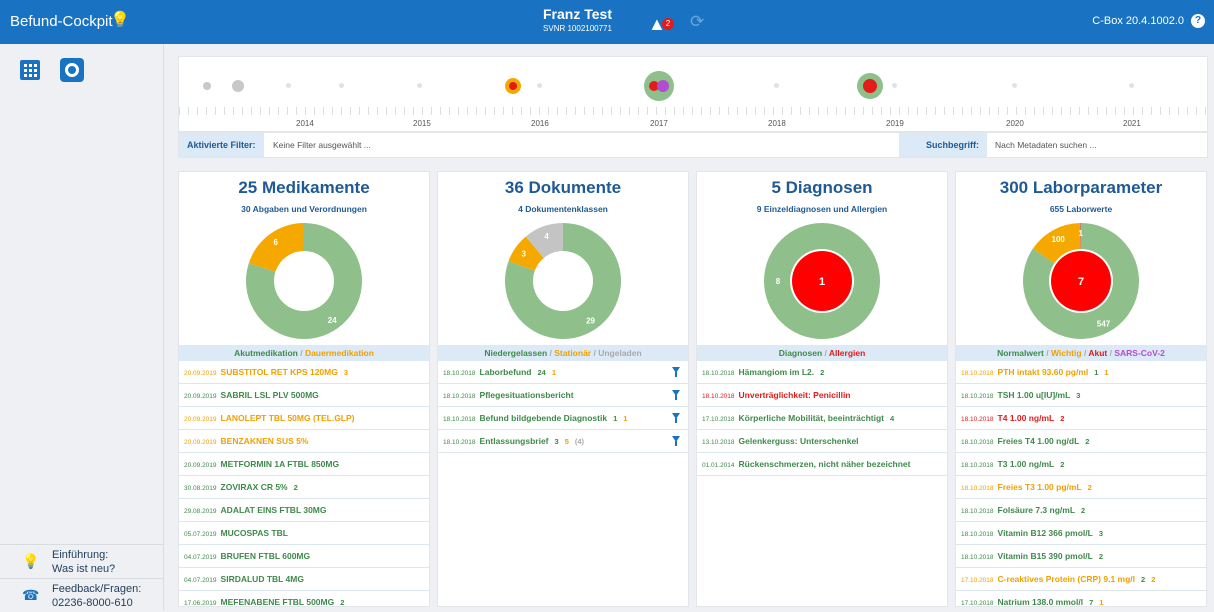  What do you see at coordinates (82, 561) in the screenshot?
I see `intro-link: 💡 Einführung: Was ist neu?` at bounding box center [82, 561].